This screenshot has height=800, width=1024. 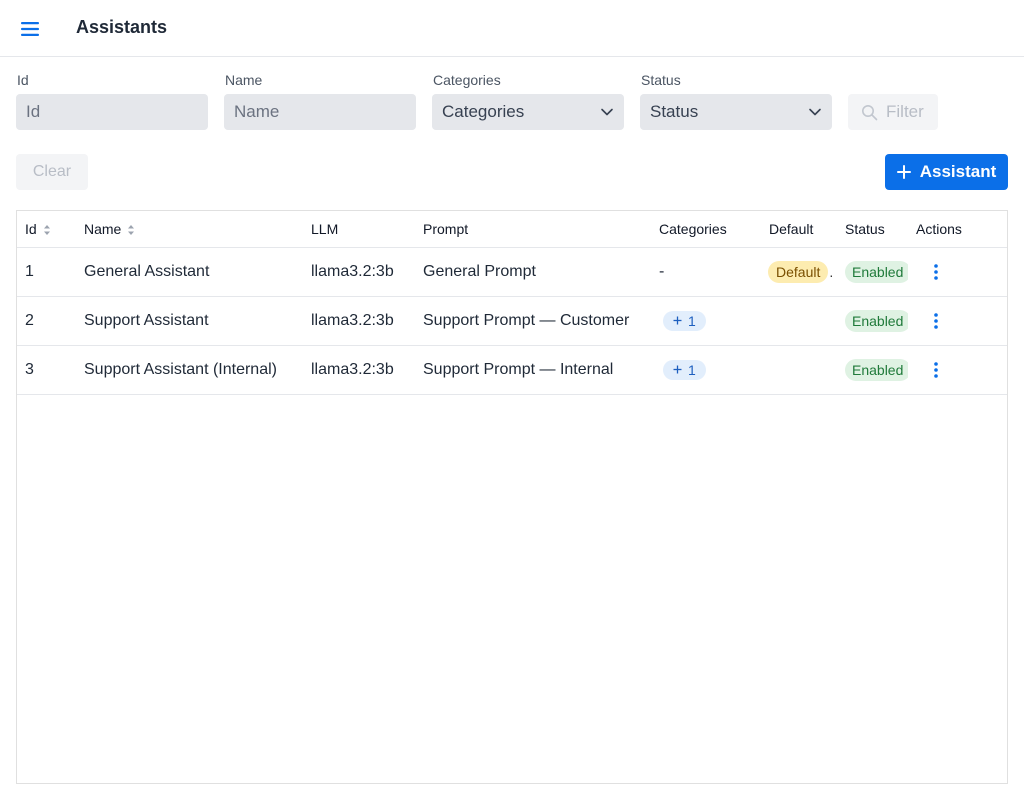 I want to click on cell-default: Default., so click(x=799, y=272).